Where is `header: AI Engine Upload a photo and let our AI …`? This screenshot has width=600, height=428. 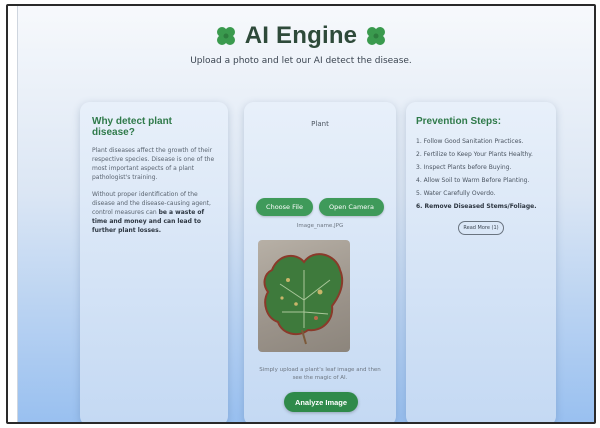
header: AI Engine Upload a photo and let our AI … is located at coordinates (301, 44).